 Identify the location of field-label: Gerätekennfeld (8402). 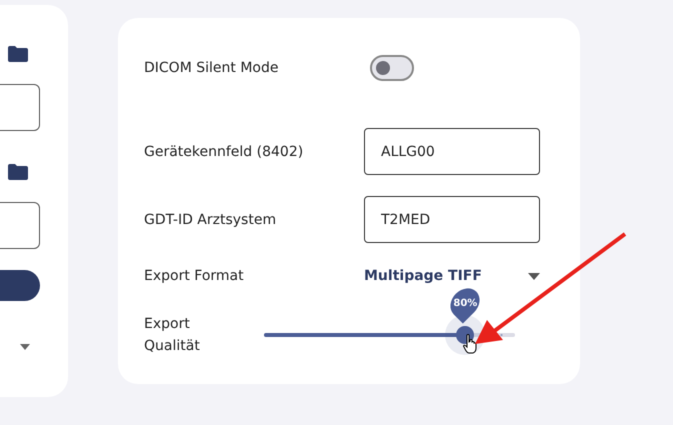
(224, 152).